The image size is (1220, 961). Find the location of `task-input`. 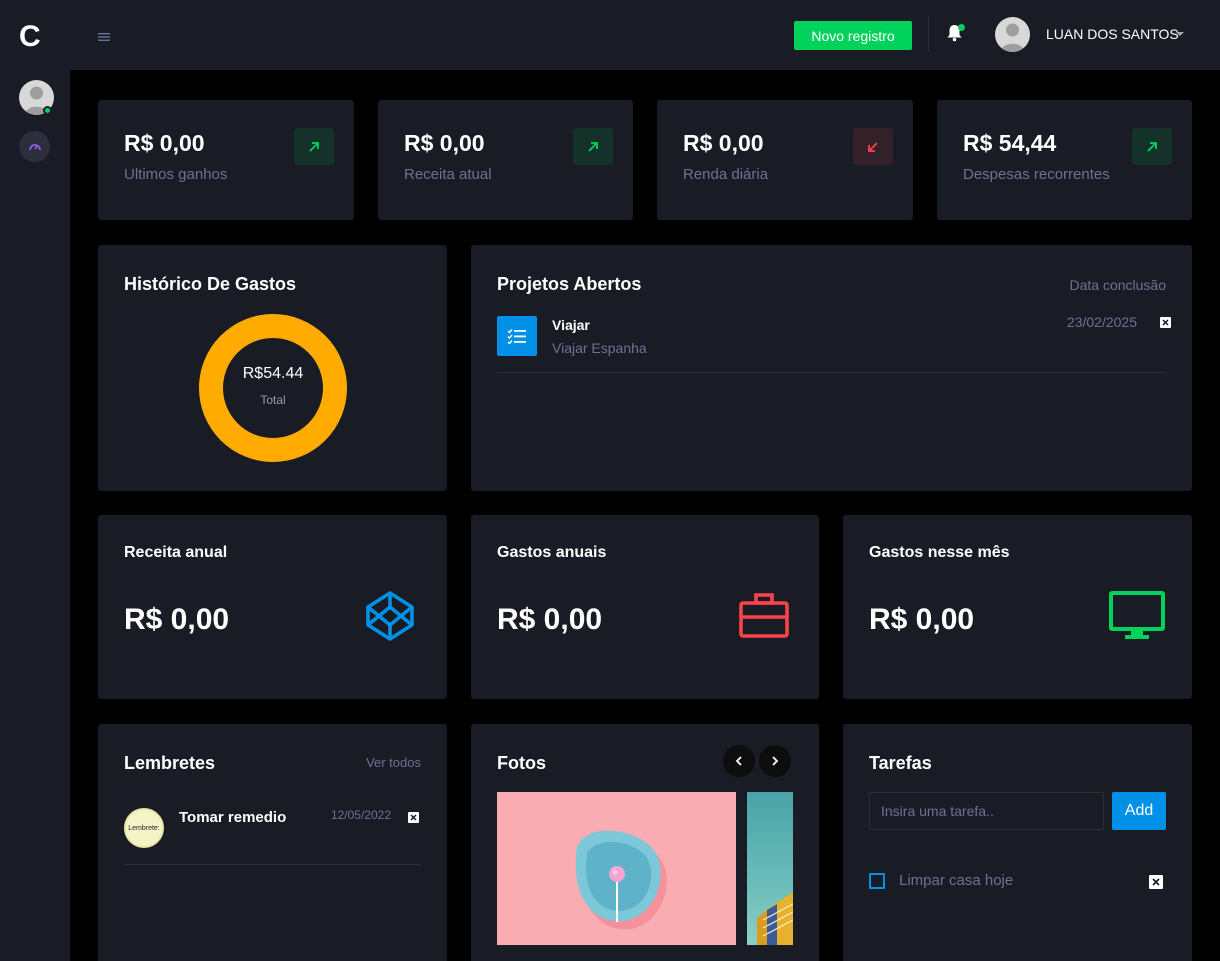

task-input is located at coordinates (986, 811).